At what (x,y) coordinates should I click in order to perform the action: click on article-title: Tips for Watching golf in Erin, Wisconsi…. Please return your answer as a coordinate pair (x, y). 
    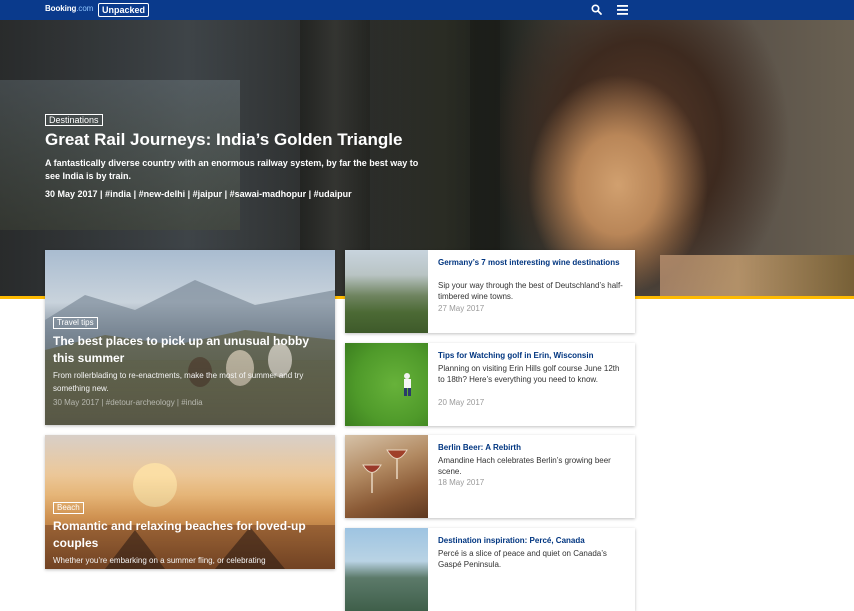
    Looking at the image, I should click on (533, 356).